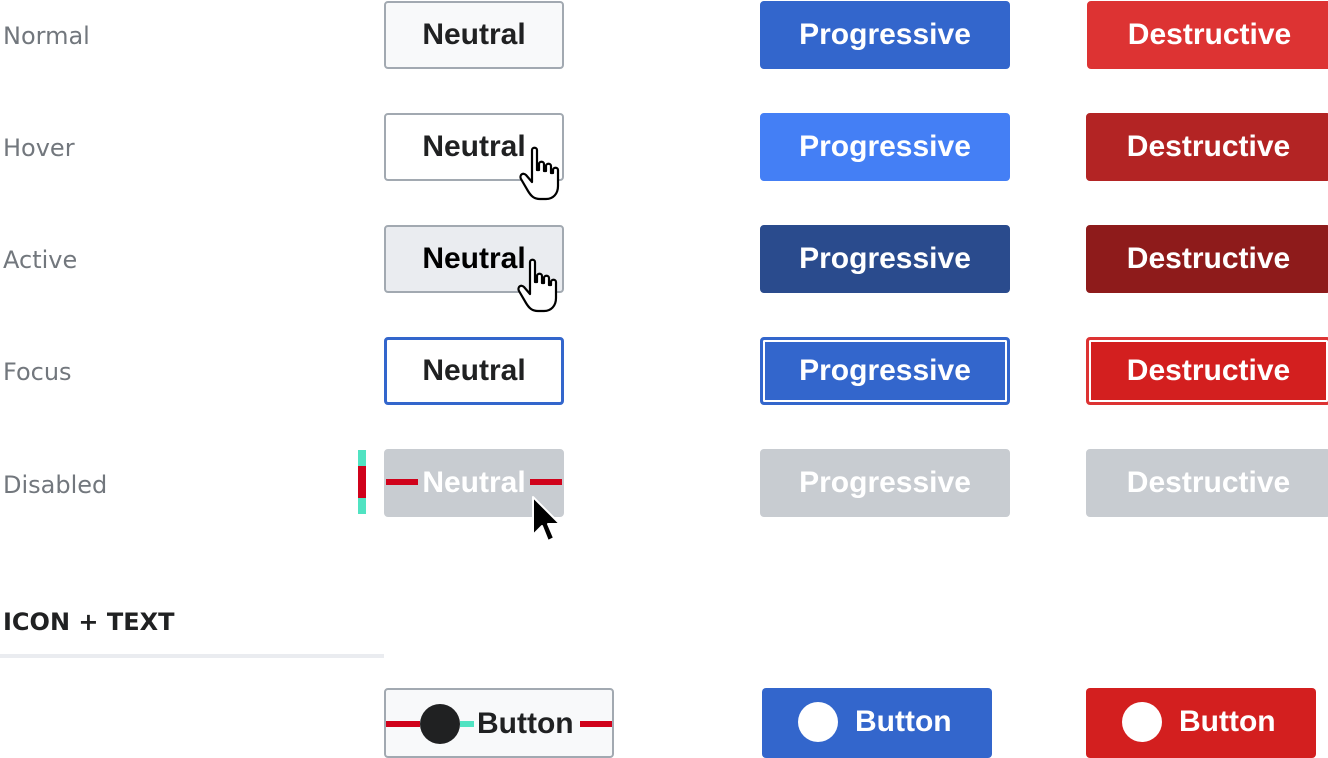  I want to click on destructive-button-normal: Destructive, so click(1207, 35).